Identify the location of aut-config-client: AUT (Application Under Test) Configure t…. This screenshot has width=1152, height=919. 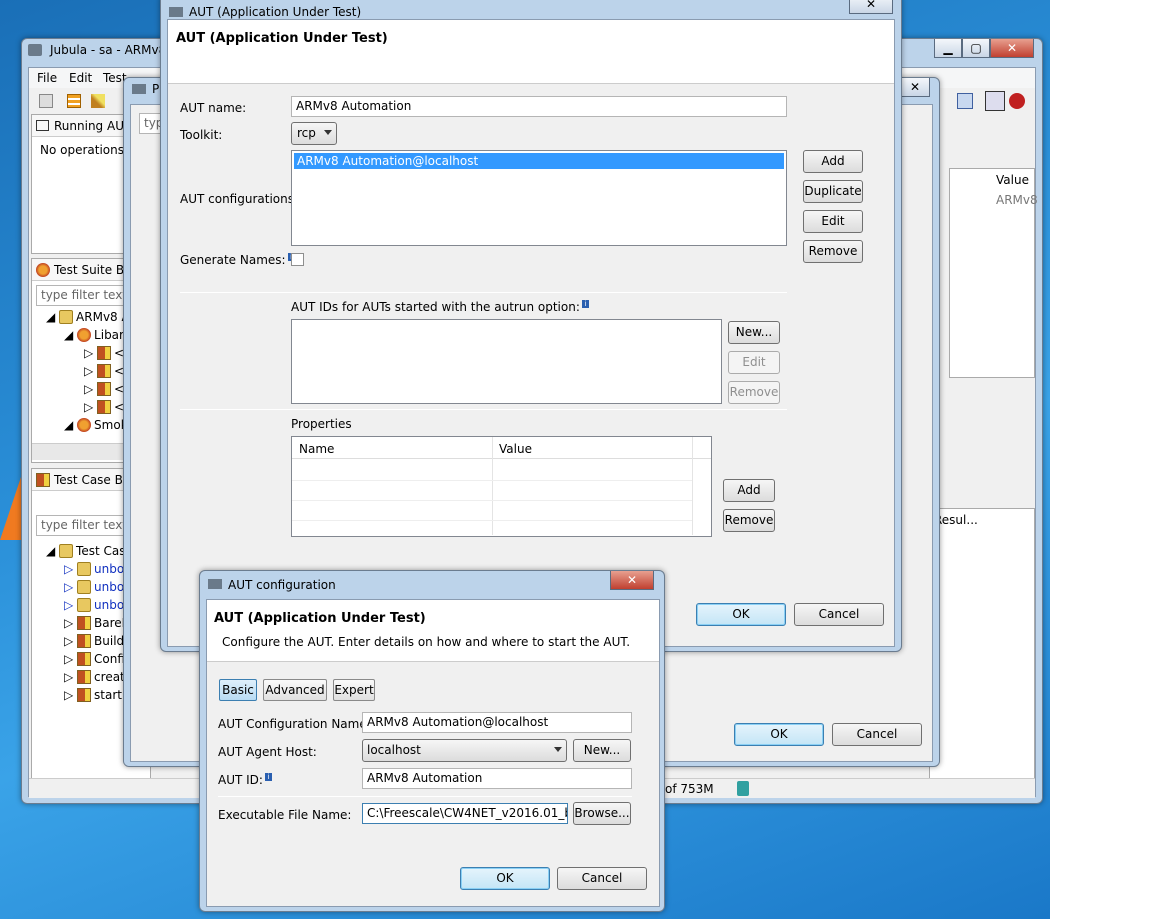
(433, 753).